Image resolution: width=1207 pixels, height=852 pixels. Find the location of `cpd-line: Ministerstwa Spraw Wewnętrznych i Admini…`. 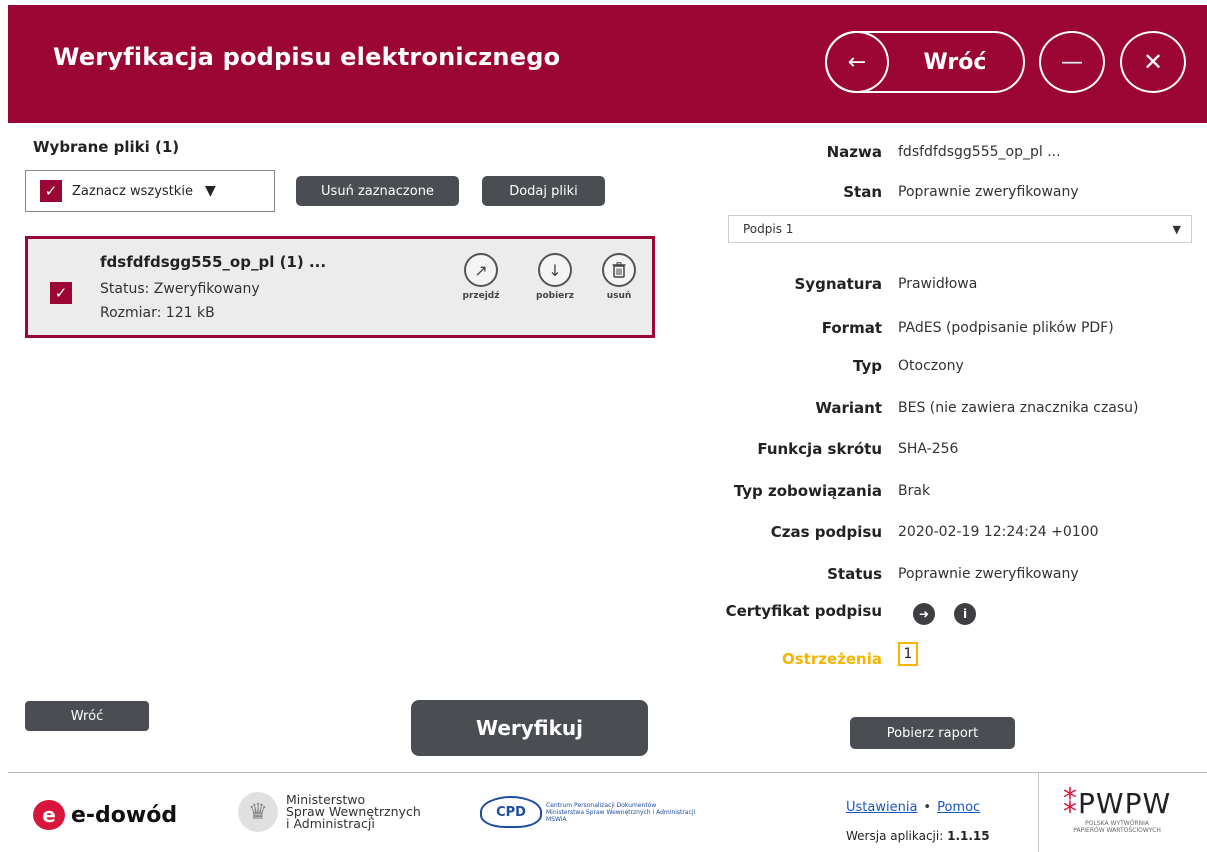

cpd-line: Ministerstwa Spraw Wewnętrznych i Admini… is located at coordinates (621, 812).